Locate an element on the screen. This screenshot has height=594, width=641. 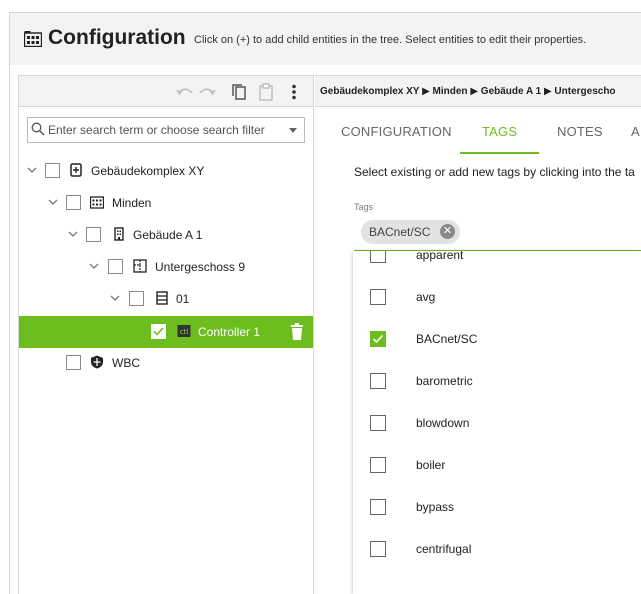
tag-option: boiler is located at coordinates (497, 465).